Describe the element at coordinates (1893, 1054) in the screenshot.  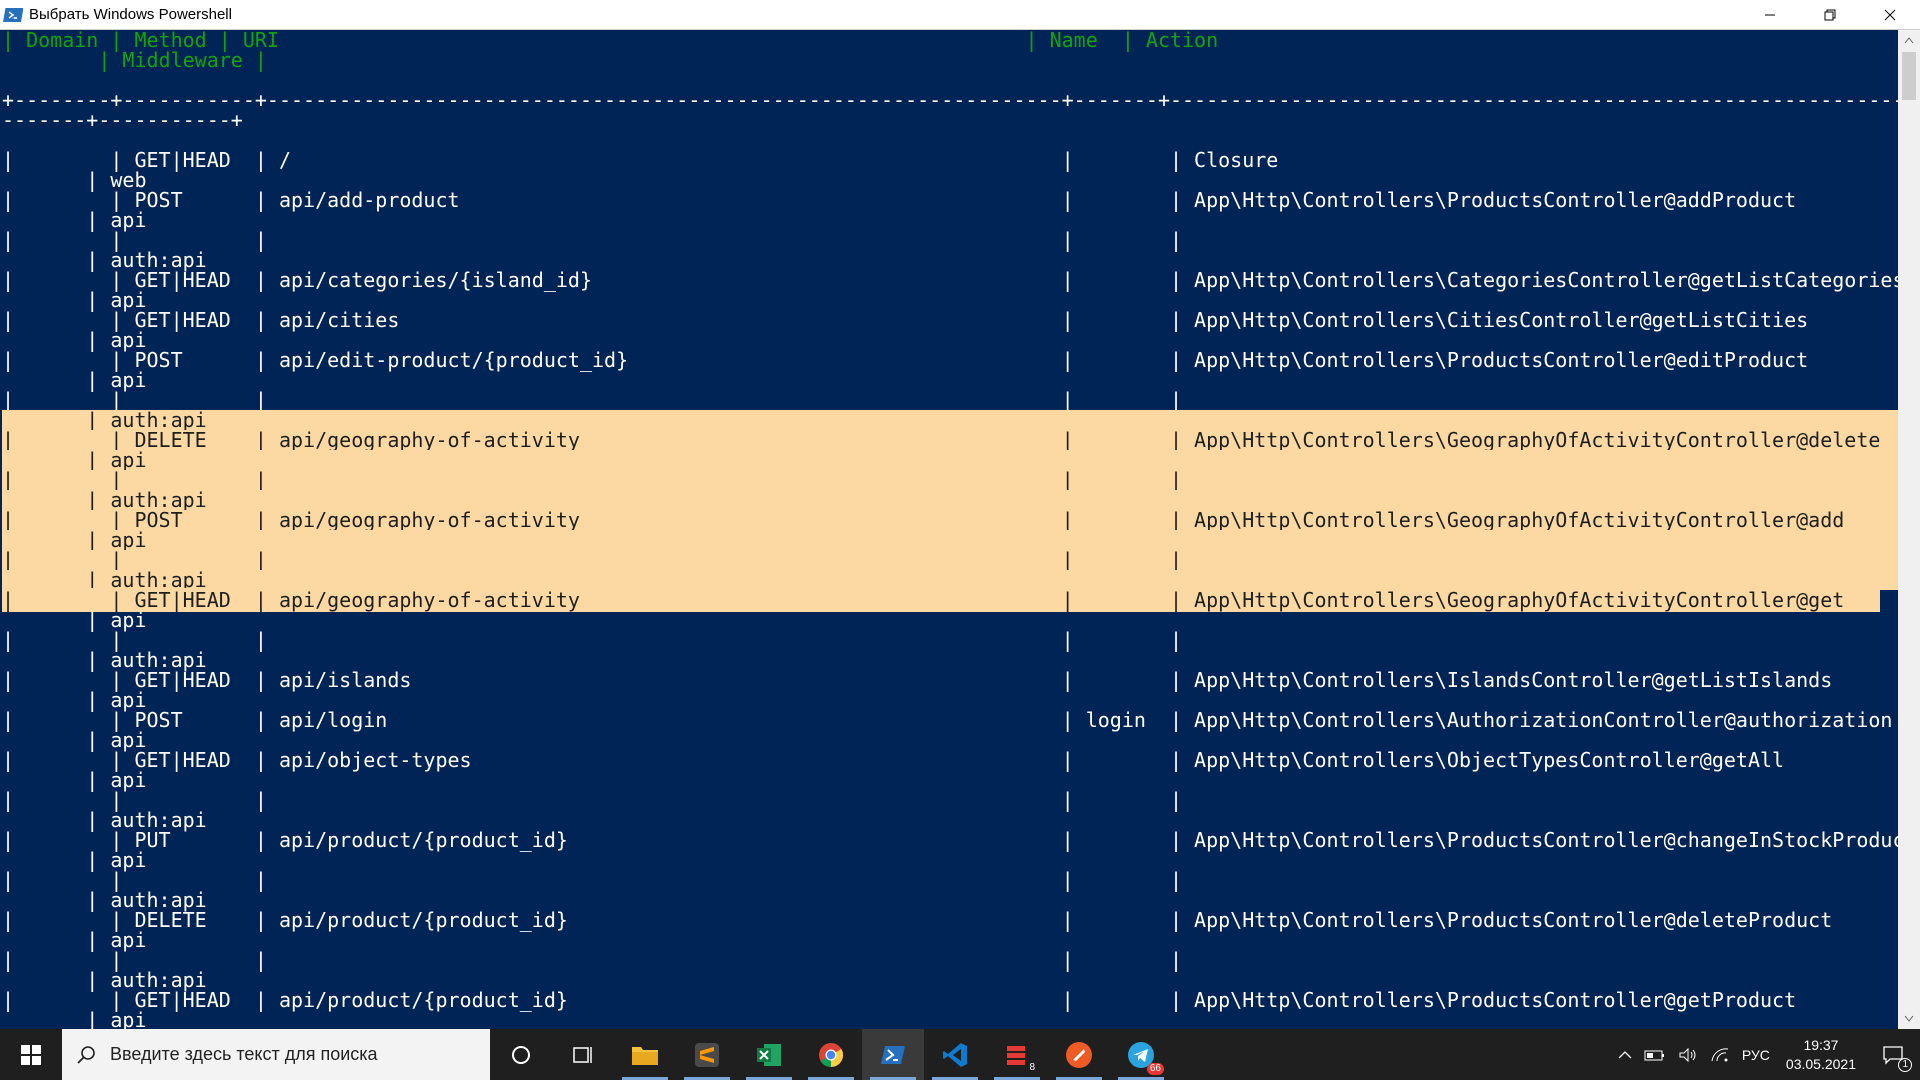
I see `action-center-button: 1` at that location.